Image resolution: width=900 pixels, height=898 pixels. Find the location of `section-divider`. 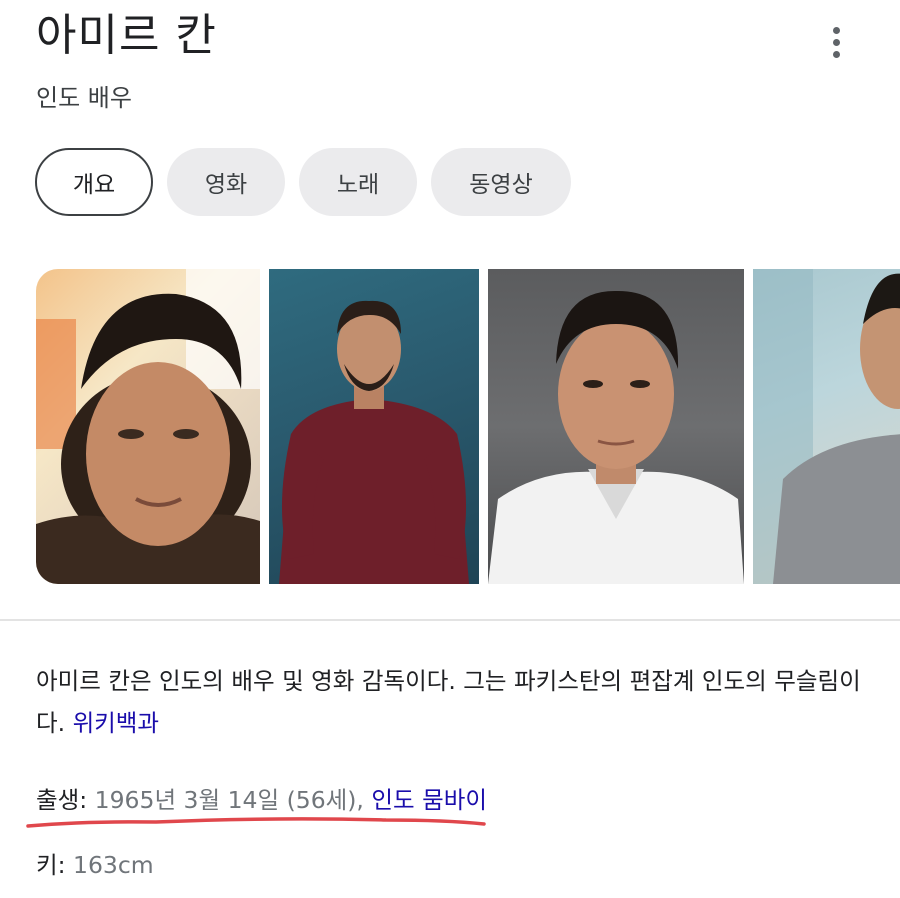

section-divider is located at coordinates (450, 620).